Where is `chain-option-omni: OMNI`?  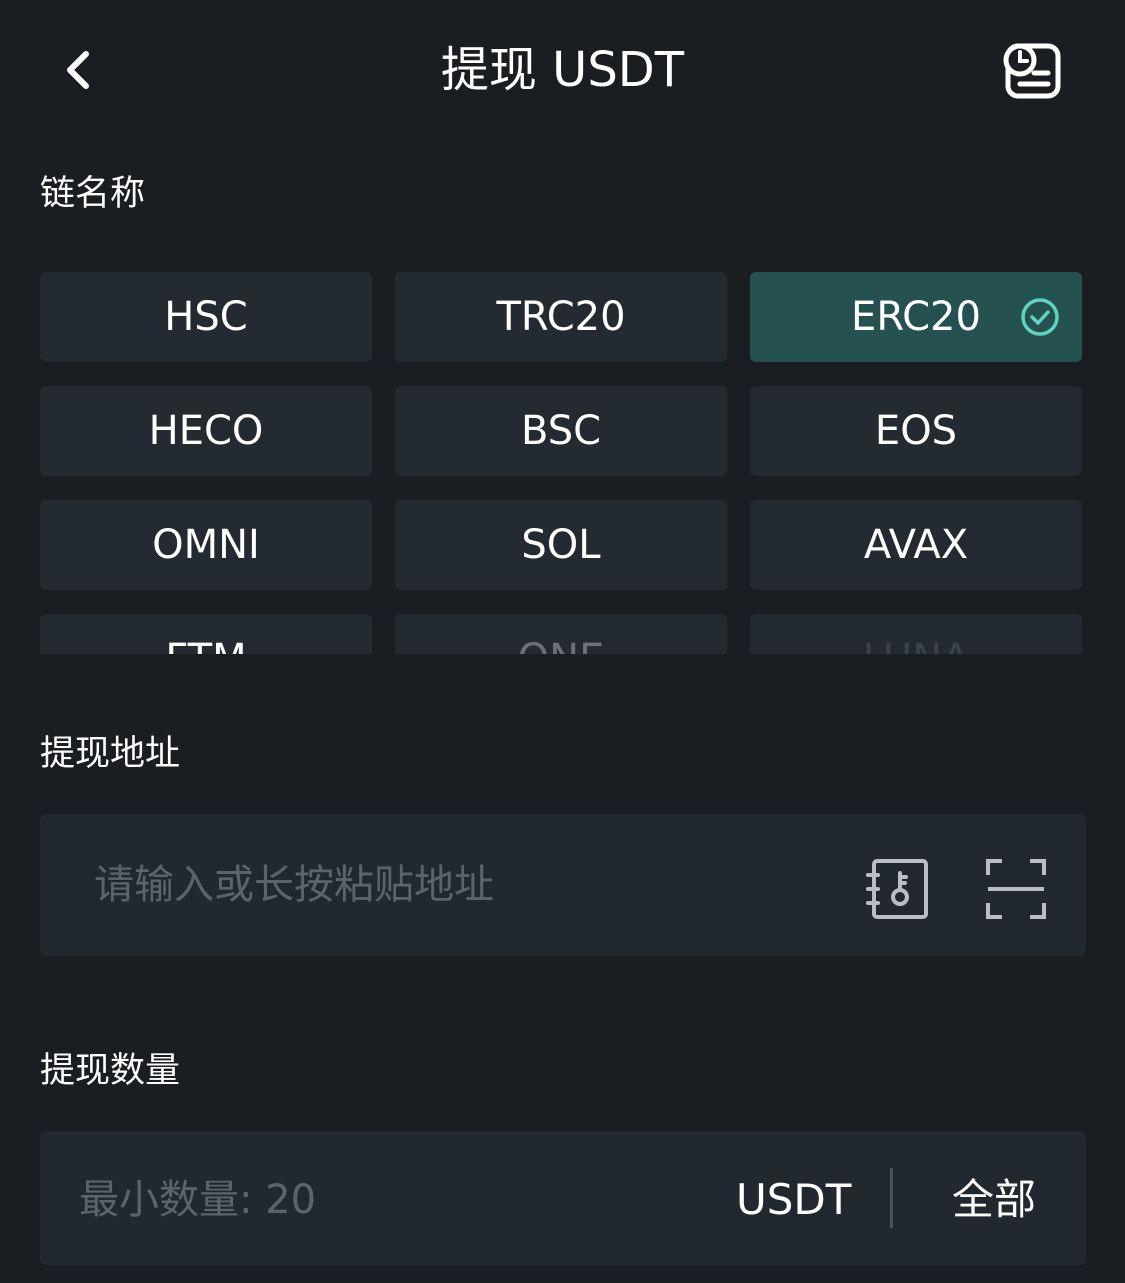
chain-option-omni: OMNI is located at coordinates (206, 545).